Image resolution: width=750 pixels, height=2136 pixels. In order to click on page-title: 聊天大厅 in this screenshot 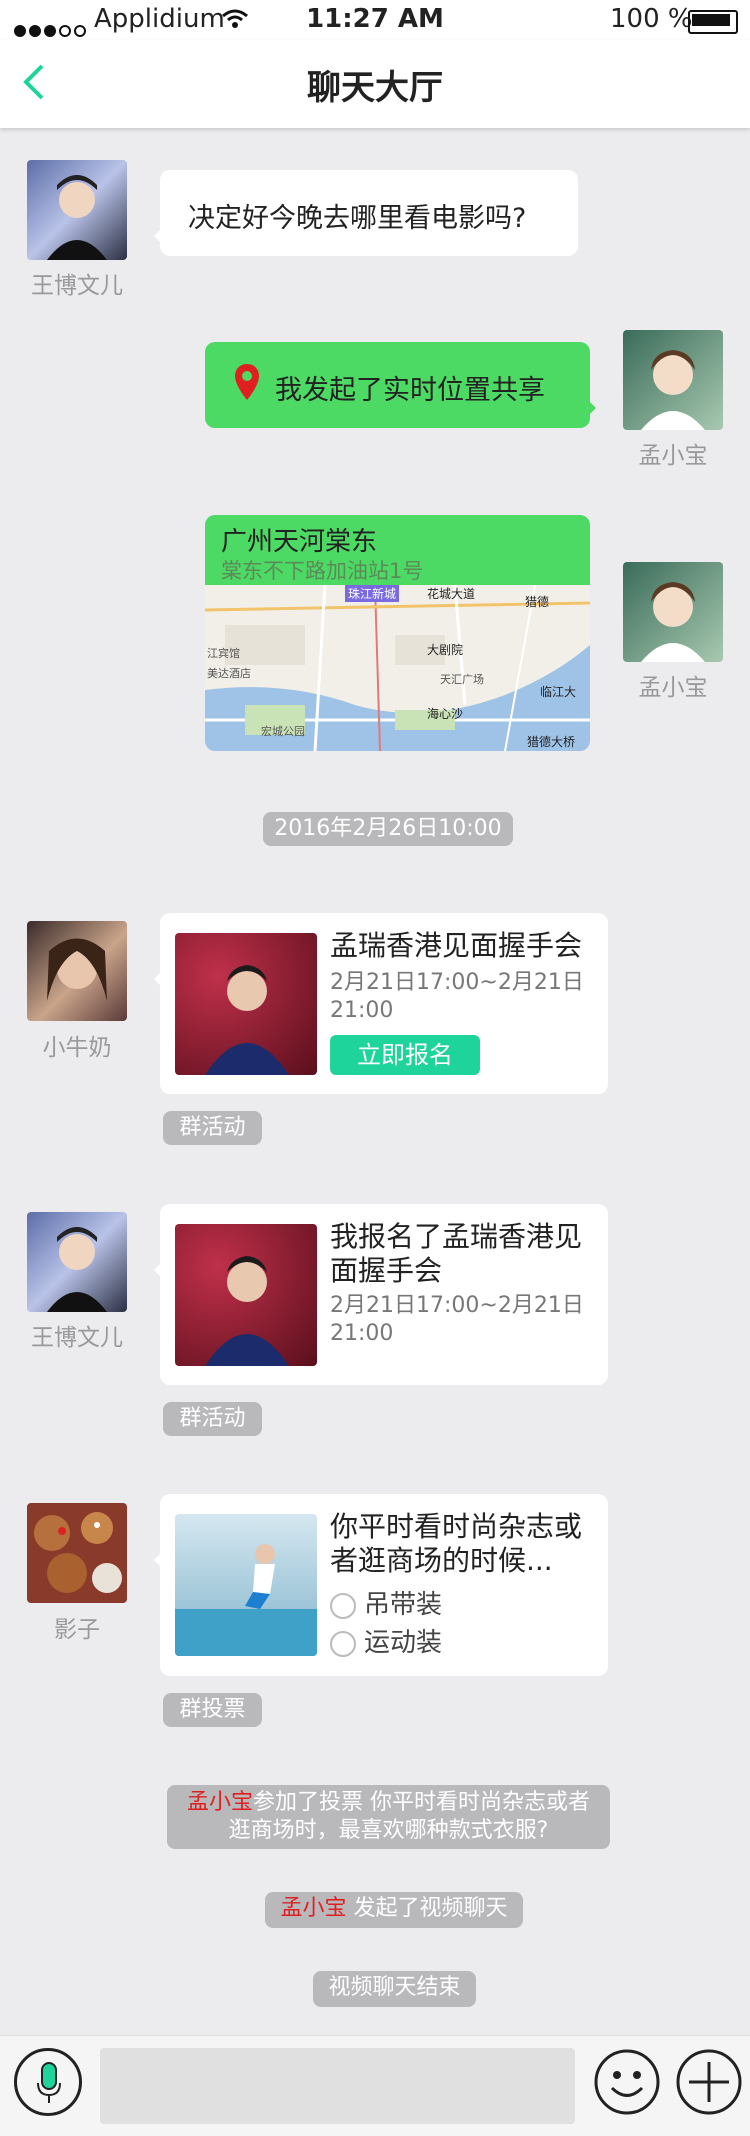, I will do `click(375, 88)`.